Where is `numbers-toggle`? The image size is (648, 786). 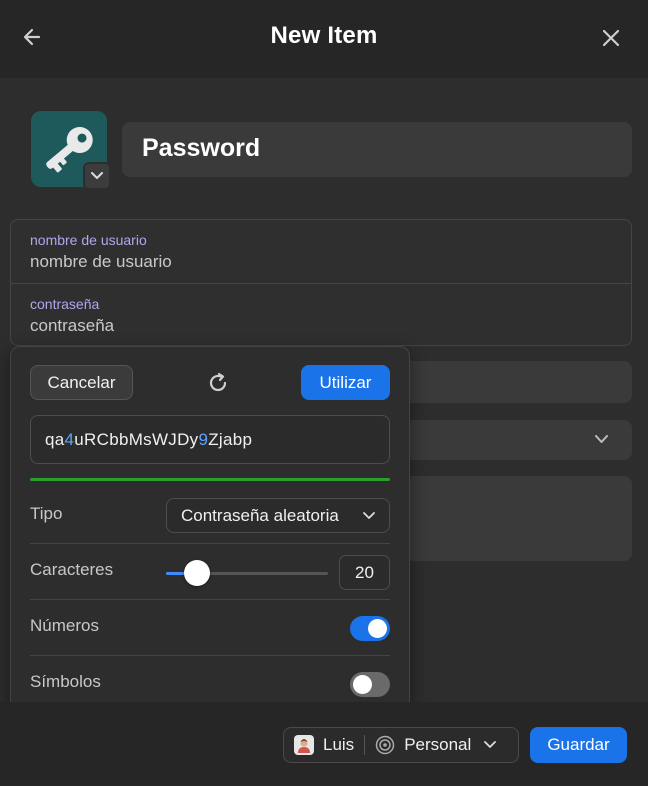
numbers-toggle is located at coordinates (370, 628).